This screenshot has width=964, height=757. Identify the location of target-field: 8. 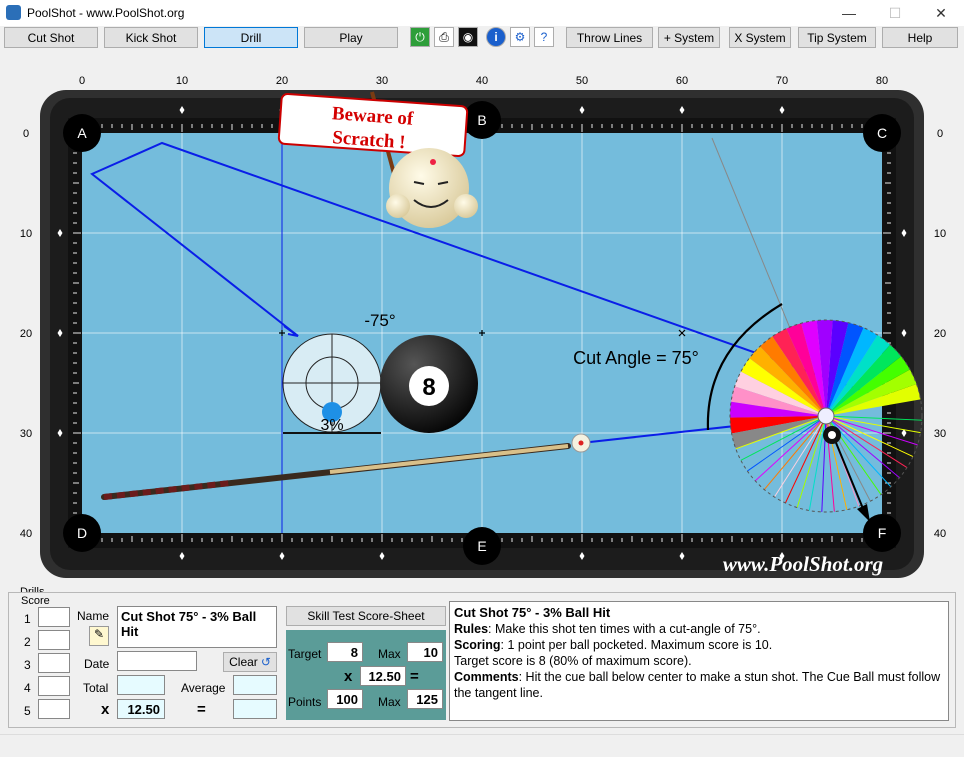
(345, 652).